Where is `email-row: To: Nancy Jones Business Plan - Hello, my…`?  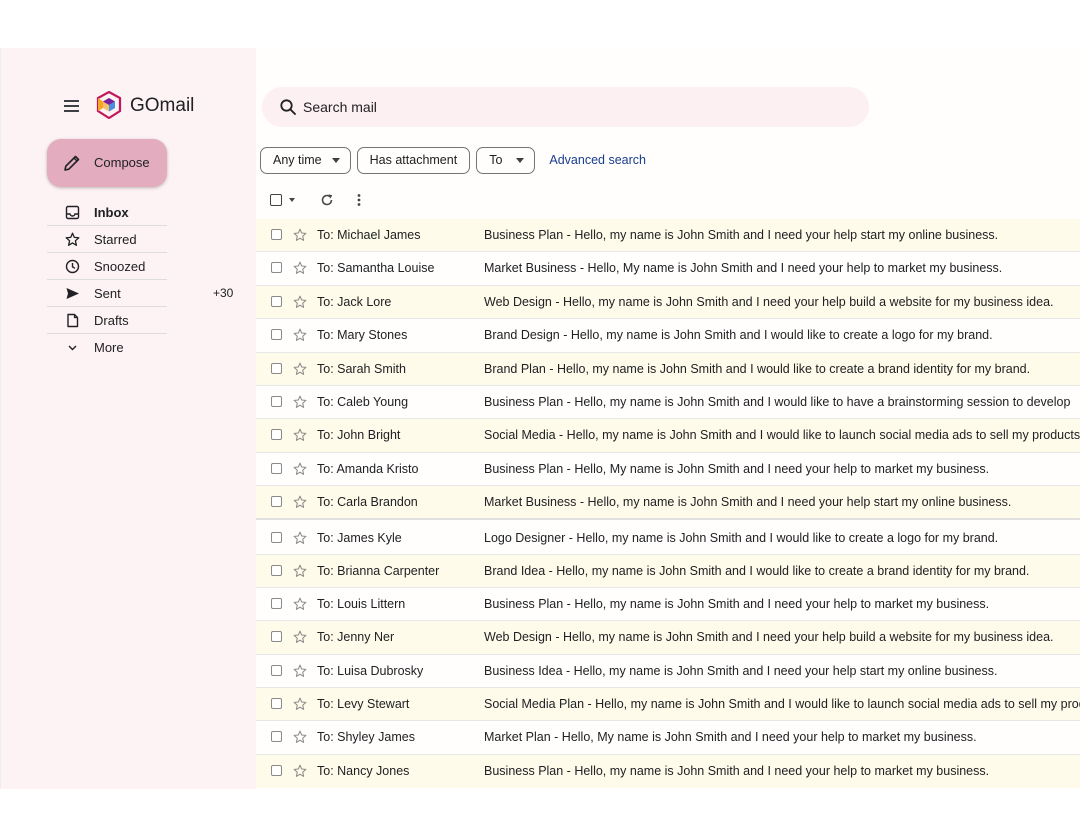 email-row: To: Nancy Jones Business Plan - Hello, my… is located at coordinates (668, 771).